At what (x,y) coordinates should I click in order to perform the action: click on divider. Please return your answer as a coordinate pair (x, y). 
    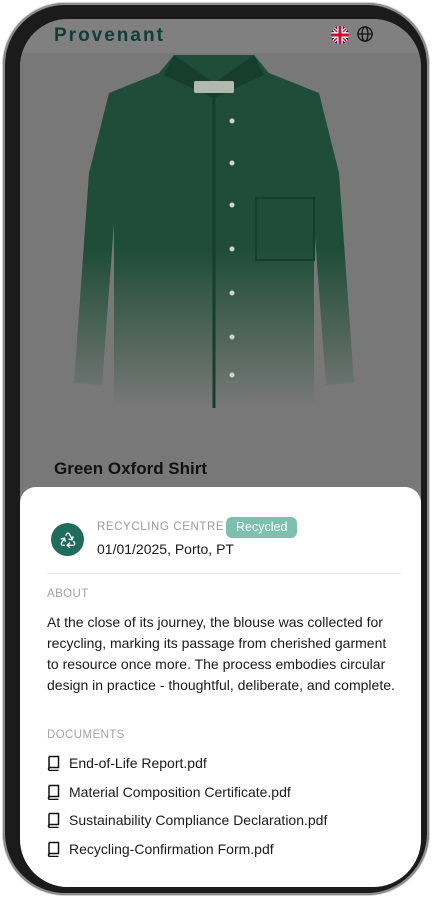
    Looking at the image, I should click on (224, 573).